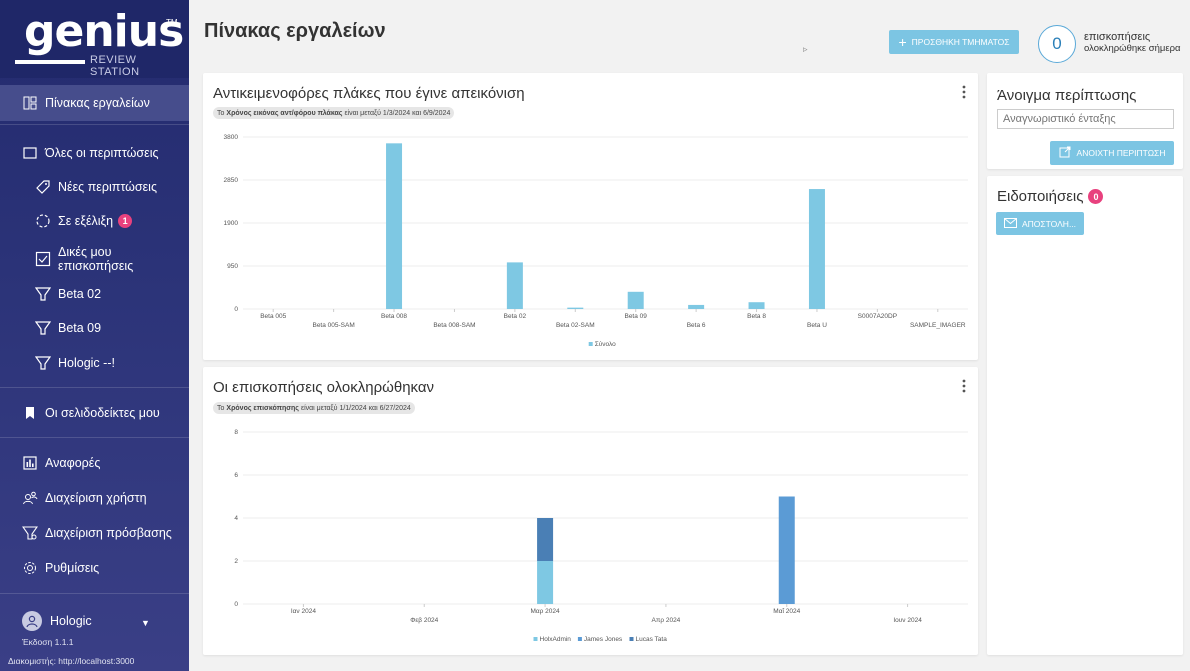 The width and height of the screenshot is (1190, 671). Describe the element at coordinates (30, 498) in the screenshot. I see `users-icon` at that location.